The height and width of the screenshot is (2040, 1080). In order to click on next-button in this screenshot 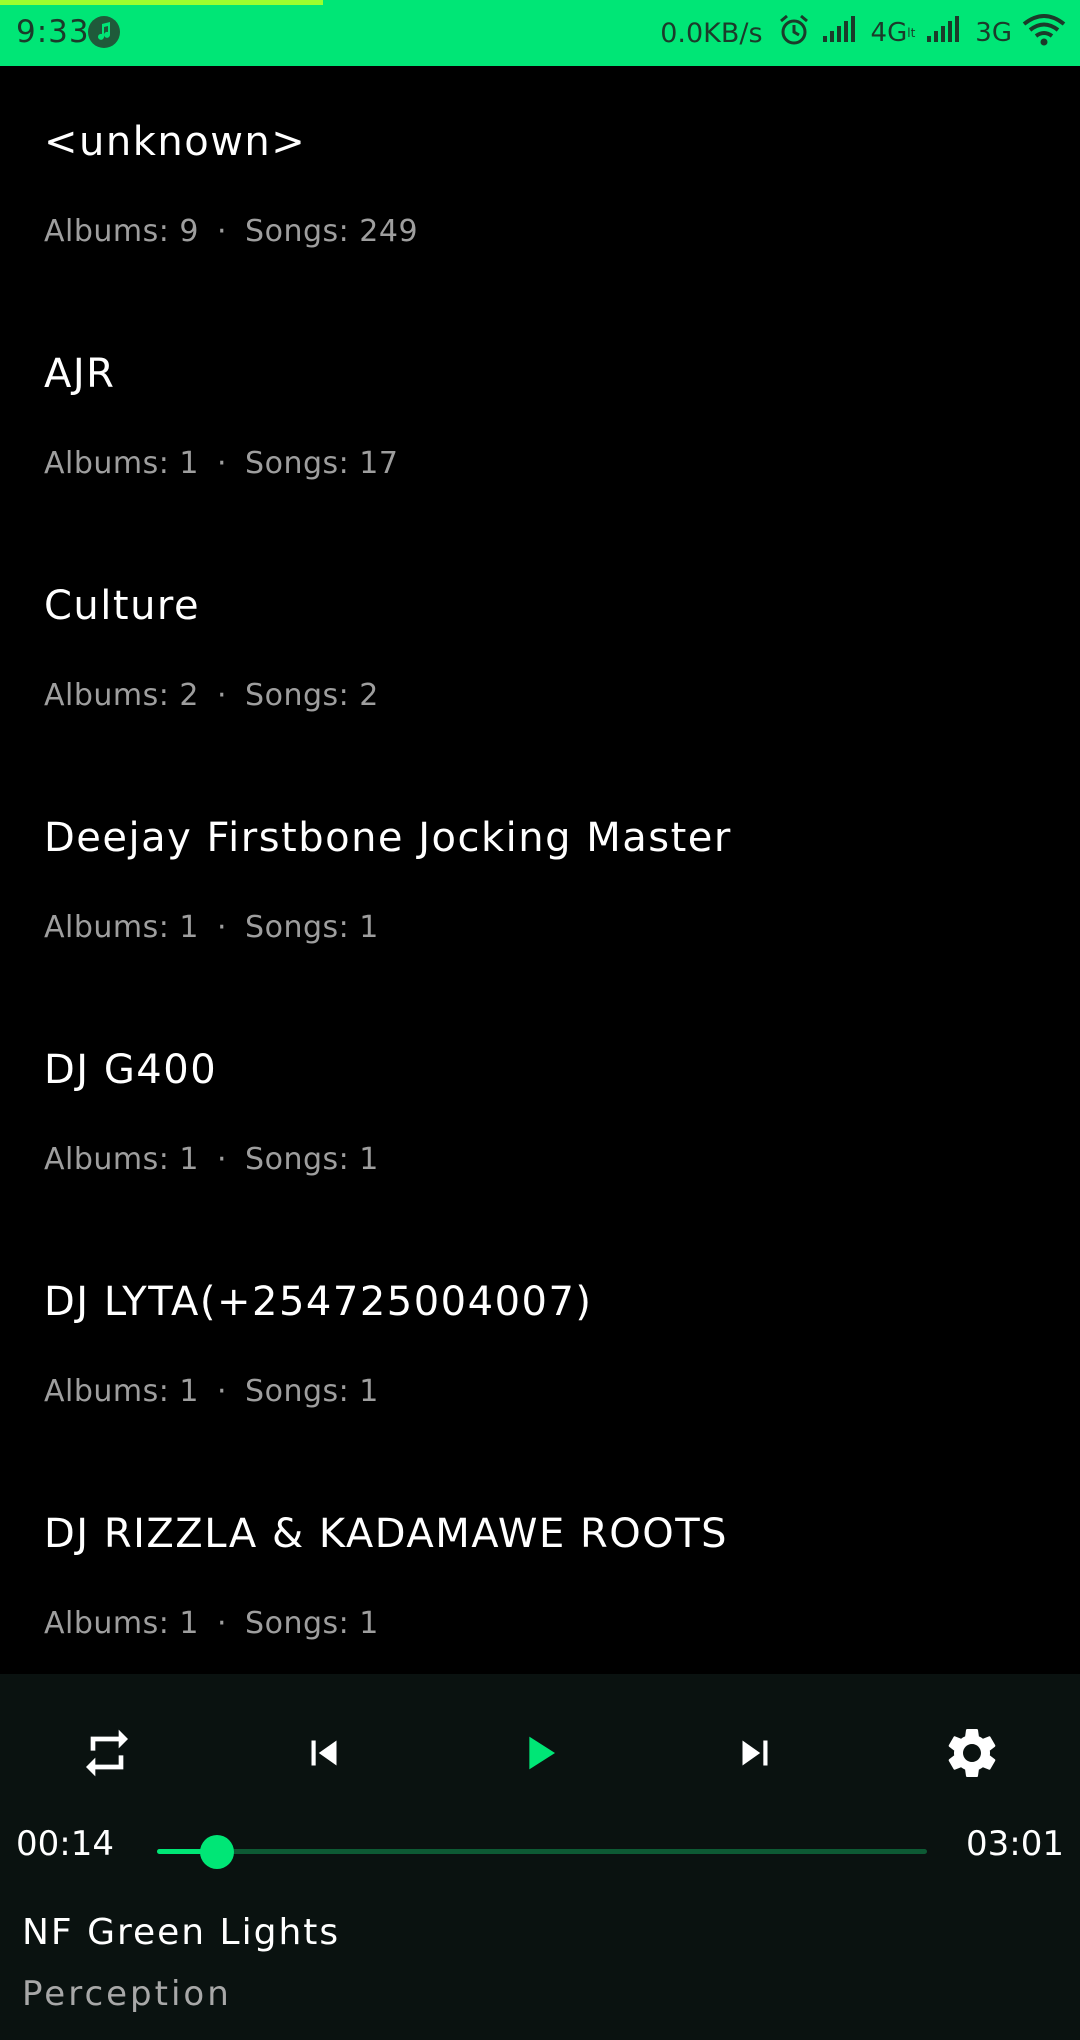, I will do `click(755, 1755)`.